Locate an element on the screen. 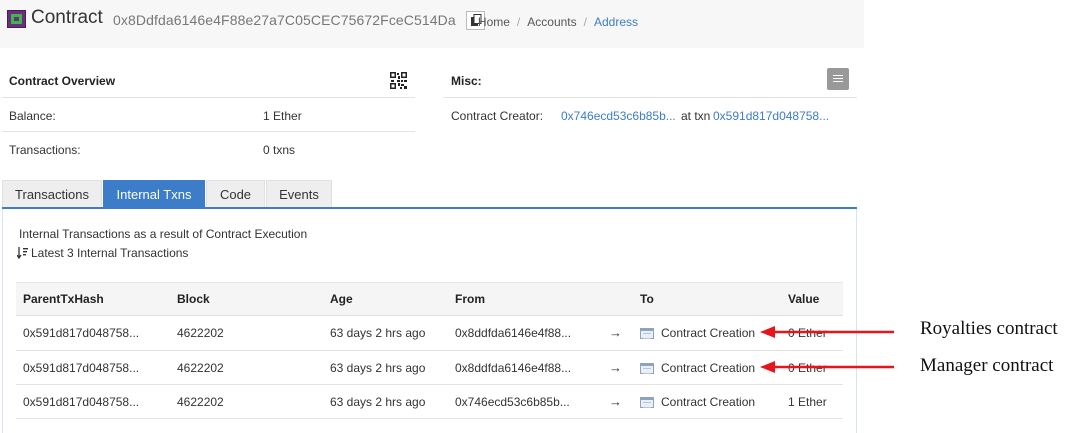 The height and width of the screenshot is (433, 1082). balance-label: Balance: is located at coordinates (32, 116).